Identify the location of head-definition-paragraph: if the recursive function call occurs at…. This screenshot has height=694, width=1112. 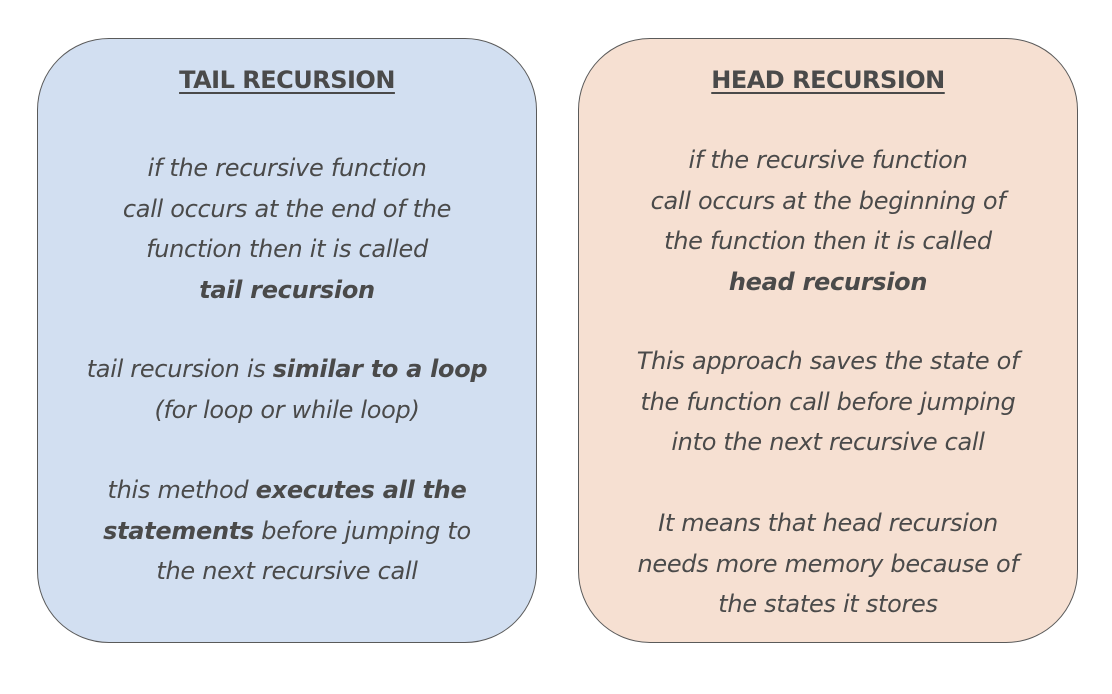
(828, 221).